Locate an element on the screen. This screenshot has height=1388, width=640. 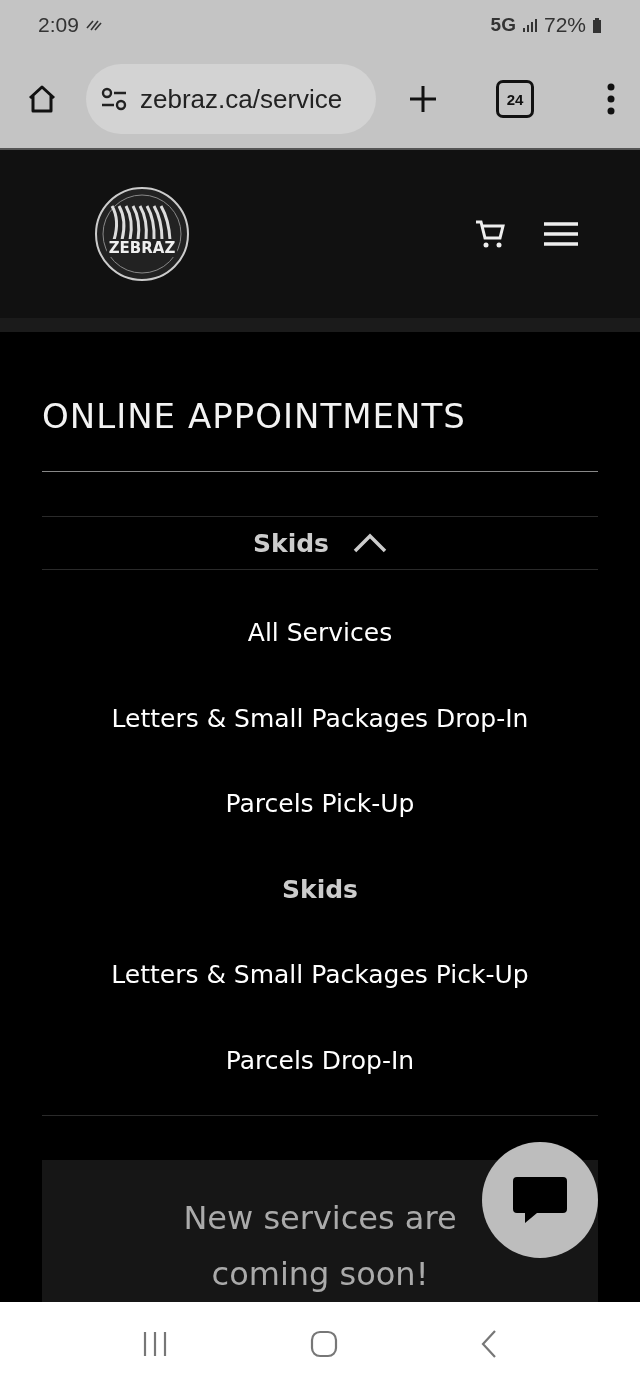
more-icon is located at coordinates (611, 99).